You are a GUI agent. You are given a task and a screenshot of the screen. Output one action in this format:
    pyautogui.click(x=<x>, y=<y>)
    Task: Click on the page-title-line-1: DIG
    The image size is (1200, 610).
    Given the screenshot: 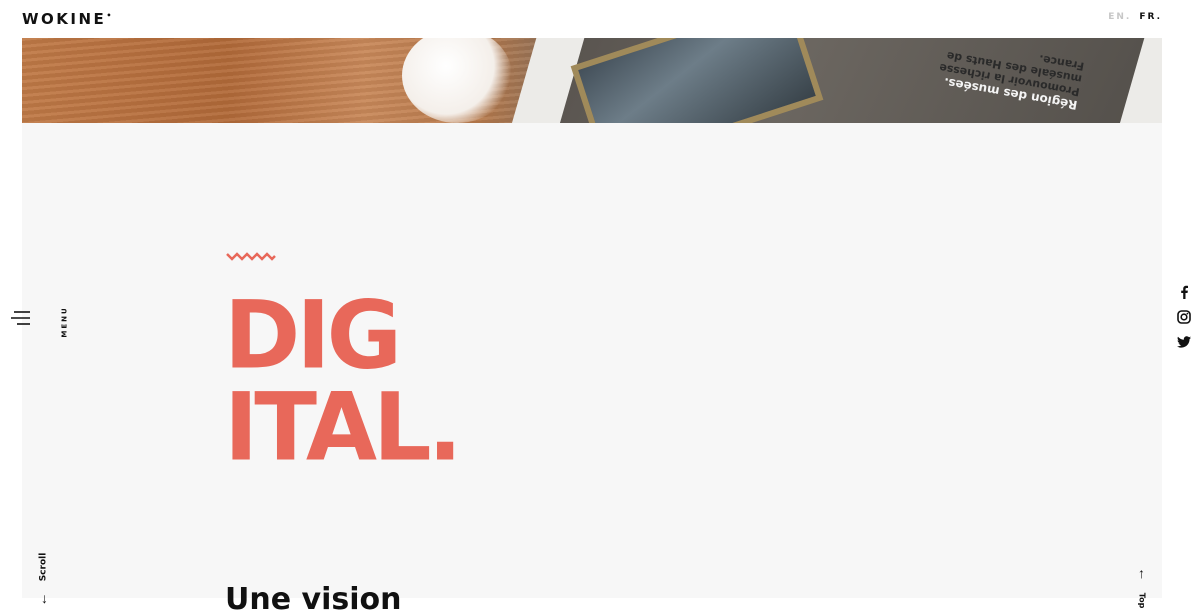 What is the action you would take?
    pyautogui.click(x=313, y=335)
    